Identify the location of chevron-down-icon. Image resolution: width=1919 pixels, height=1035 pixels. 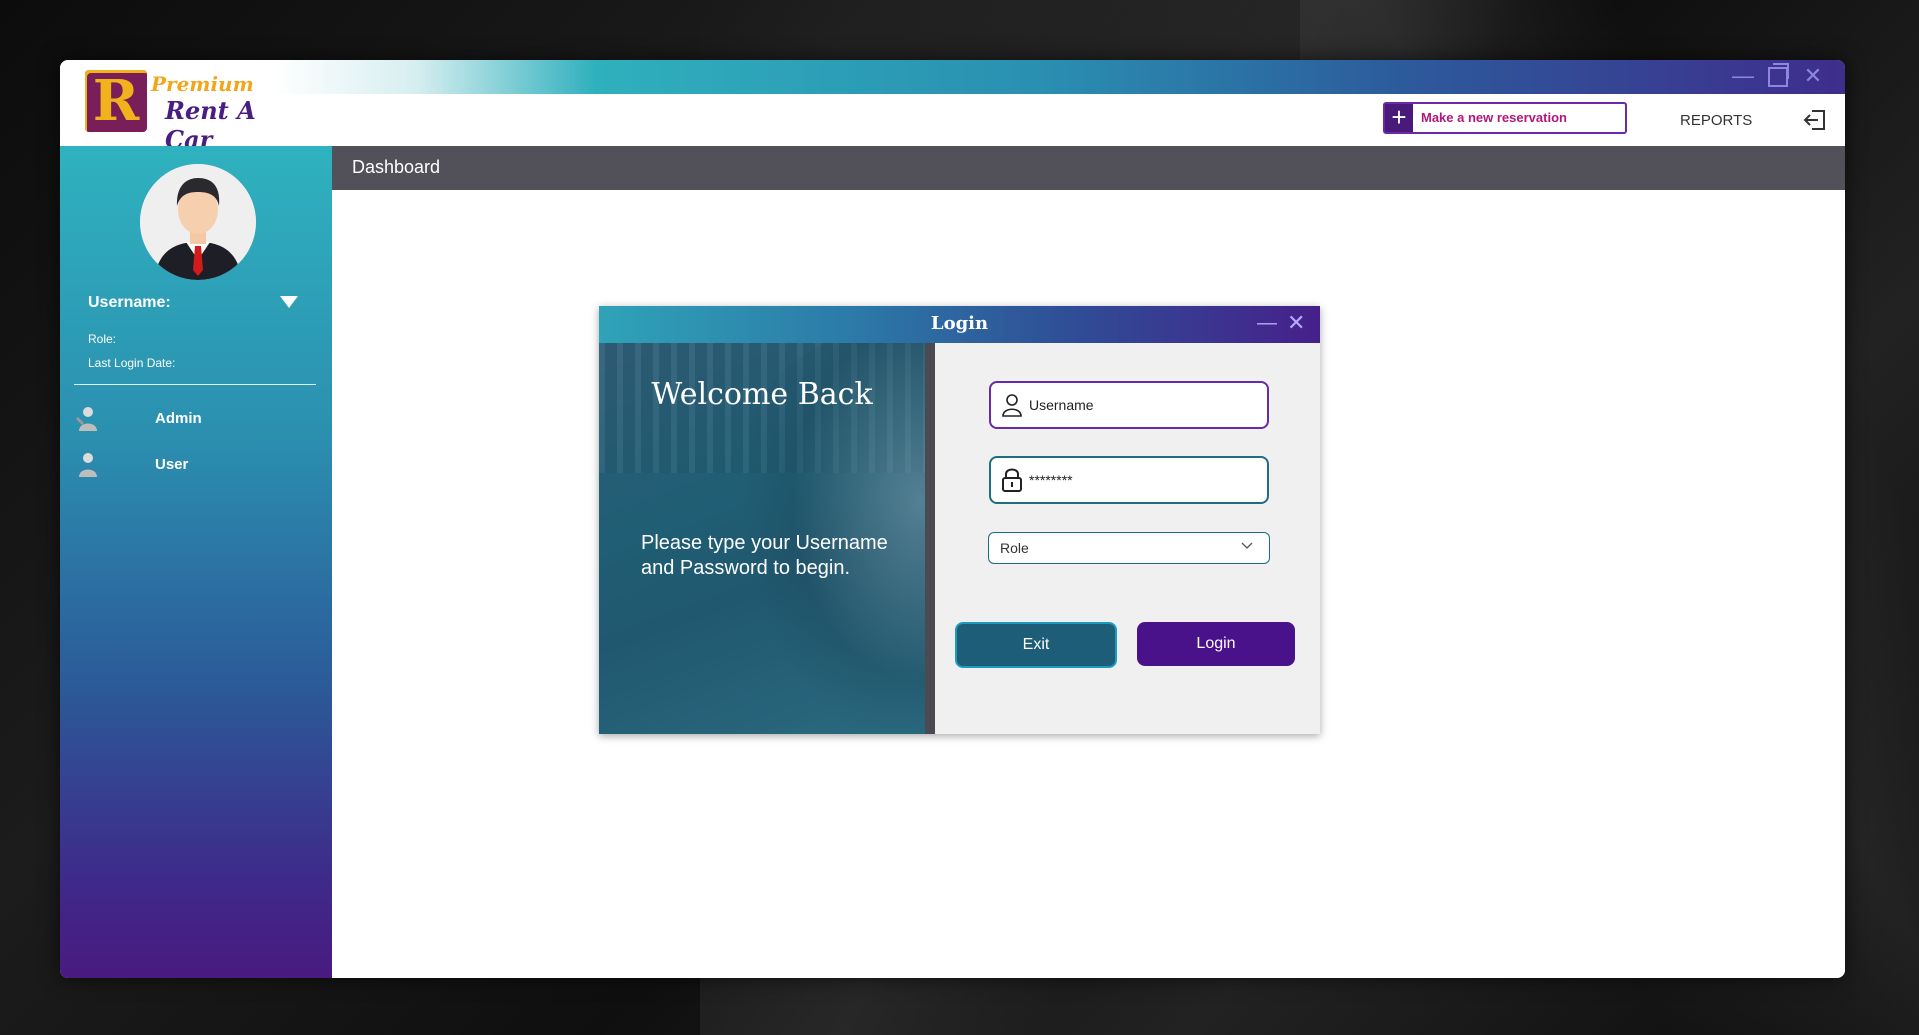
(1247, 545).